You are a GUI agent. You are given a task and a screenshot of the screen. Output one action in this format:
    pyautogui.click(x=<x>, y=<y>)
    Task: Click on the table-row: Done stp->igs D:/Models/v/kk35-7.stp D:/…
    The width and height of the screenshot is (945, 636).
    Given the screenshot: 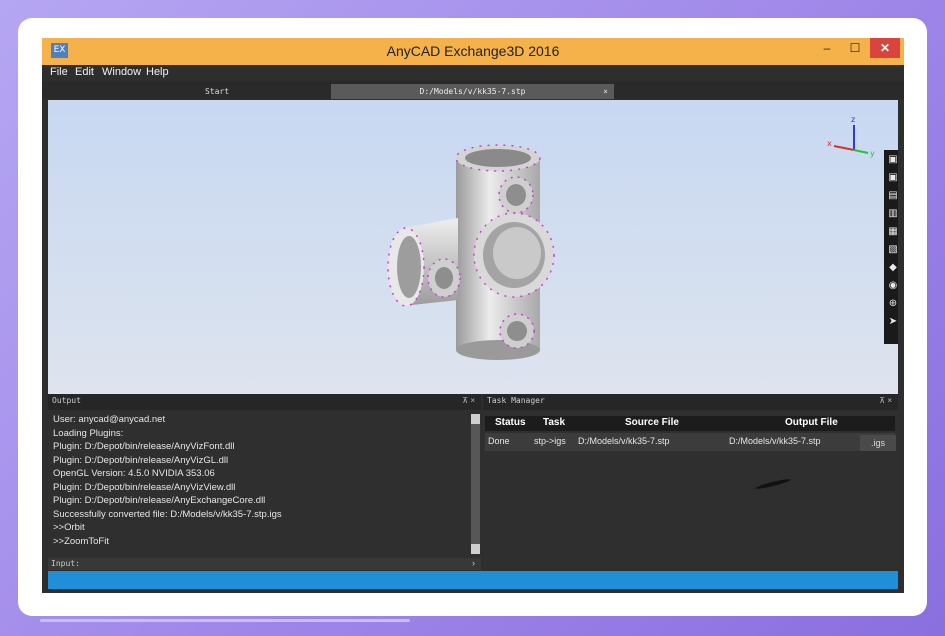 What is the action you would take?
    pyautogui.click(x=690, y=442)
    